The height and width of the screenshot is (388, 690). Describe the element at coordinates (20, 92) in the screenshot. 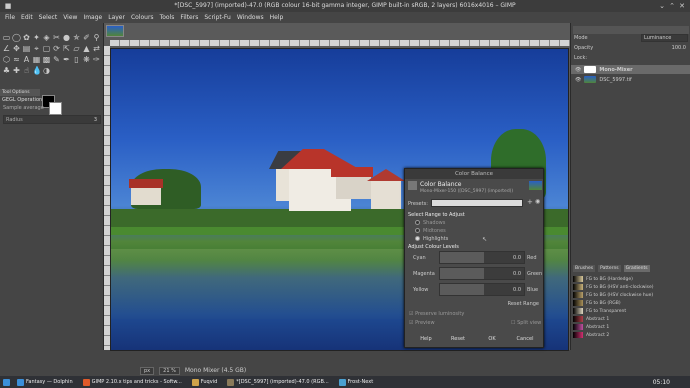

I see `tab-tool-options: Tool Options` at that location.